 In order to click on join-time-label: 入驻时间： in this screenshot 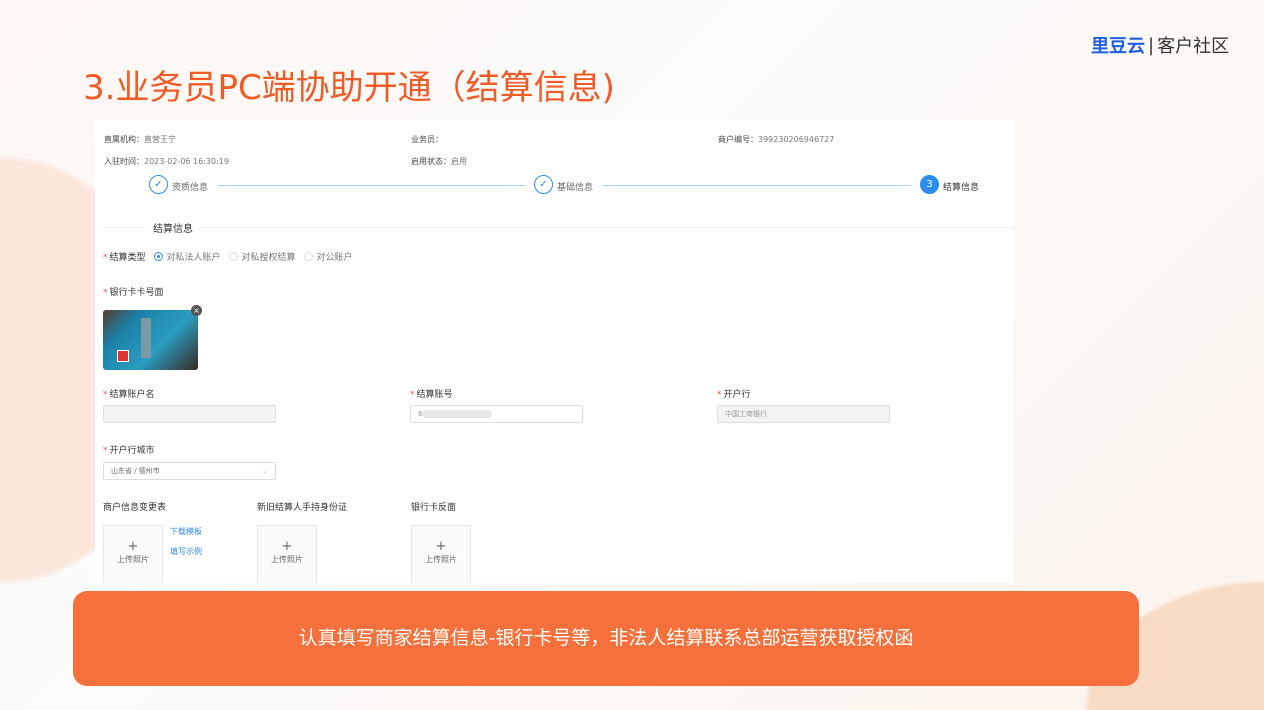, I will do `click(124, 161)`.